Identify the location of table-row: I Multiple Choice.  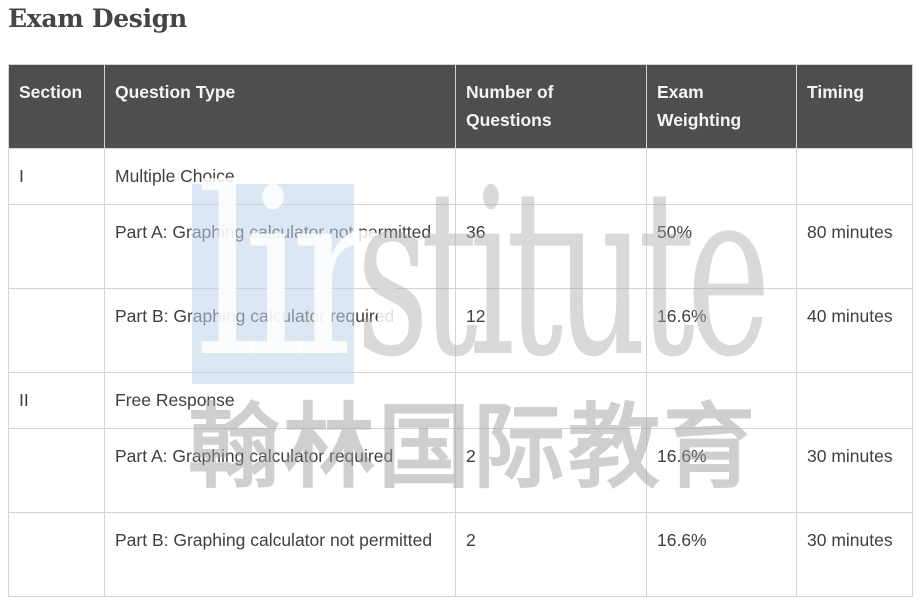
(460, 176).